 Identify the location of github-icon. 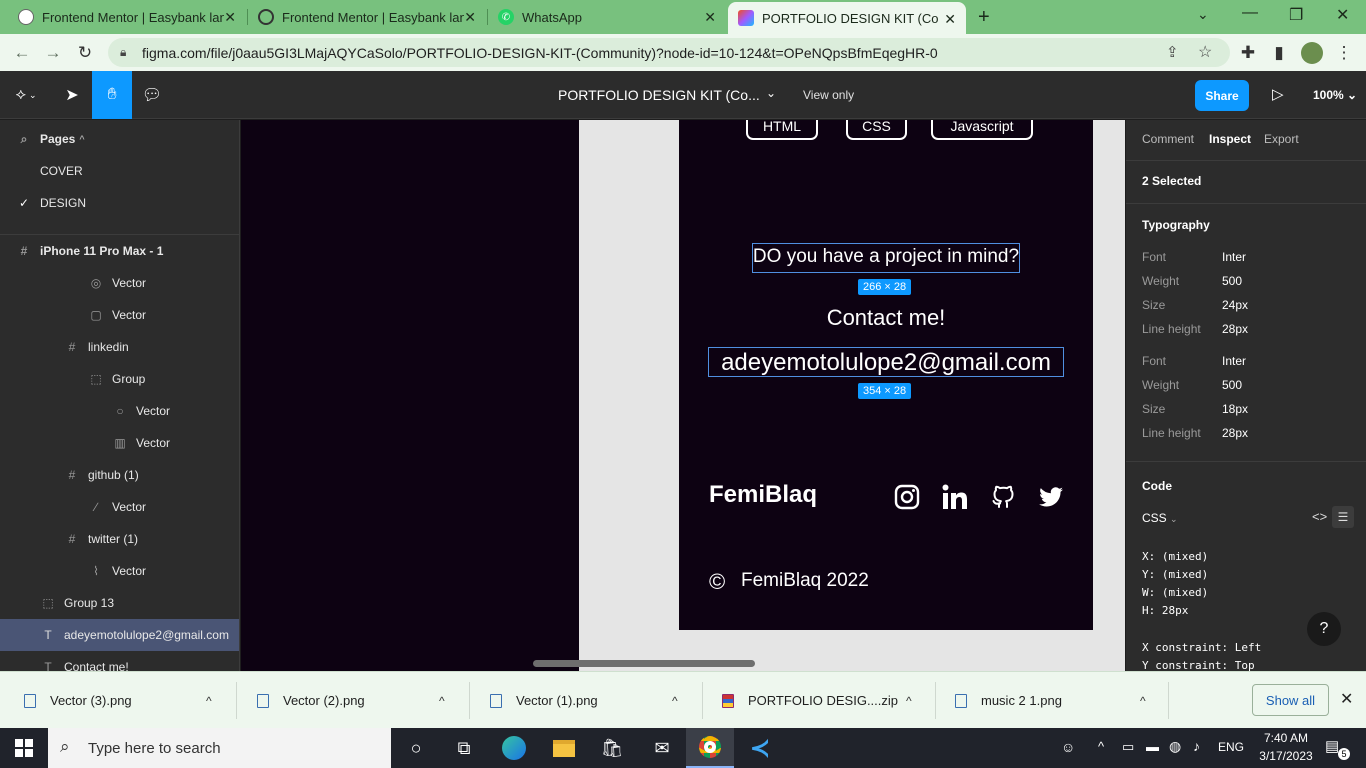
(1003, 497).